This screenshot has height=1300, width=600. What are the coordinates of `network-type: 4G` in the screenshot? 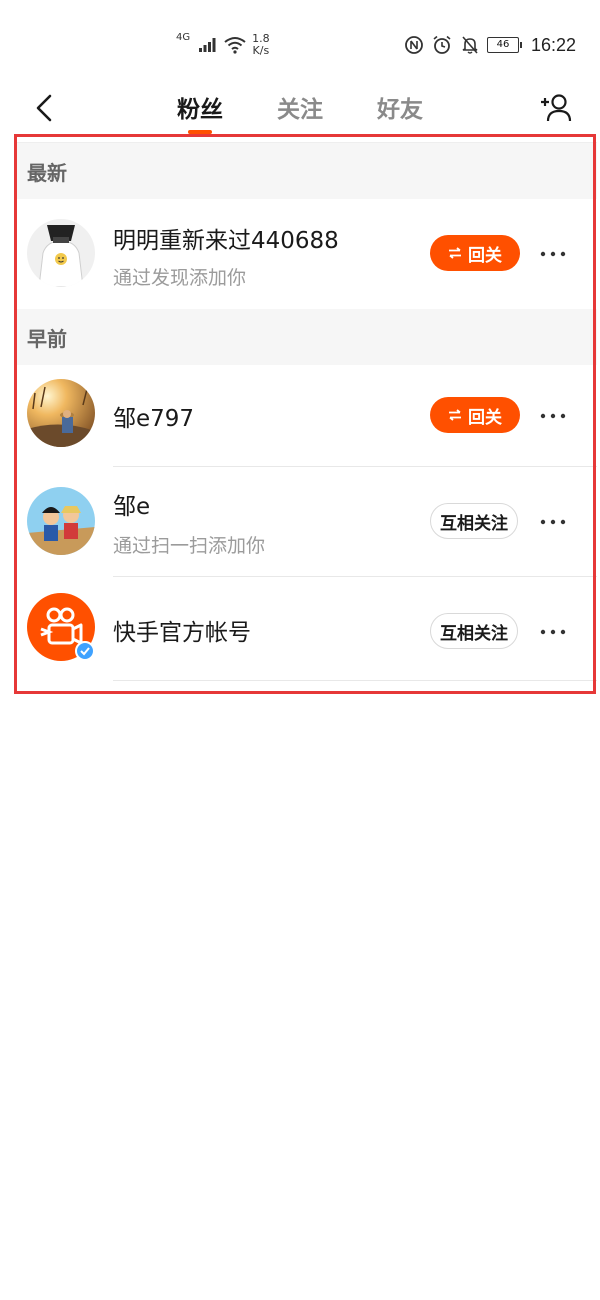 It's located at (183, 37).